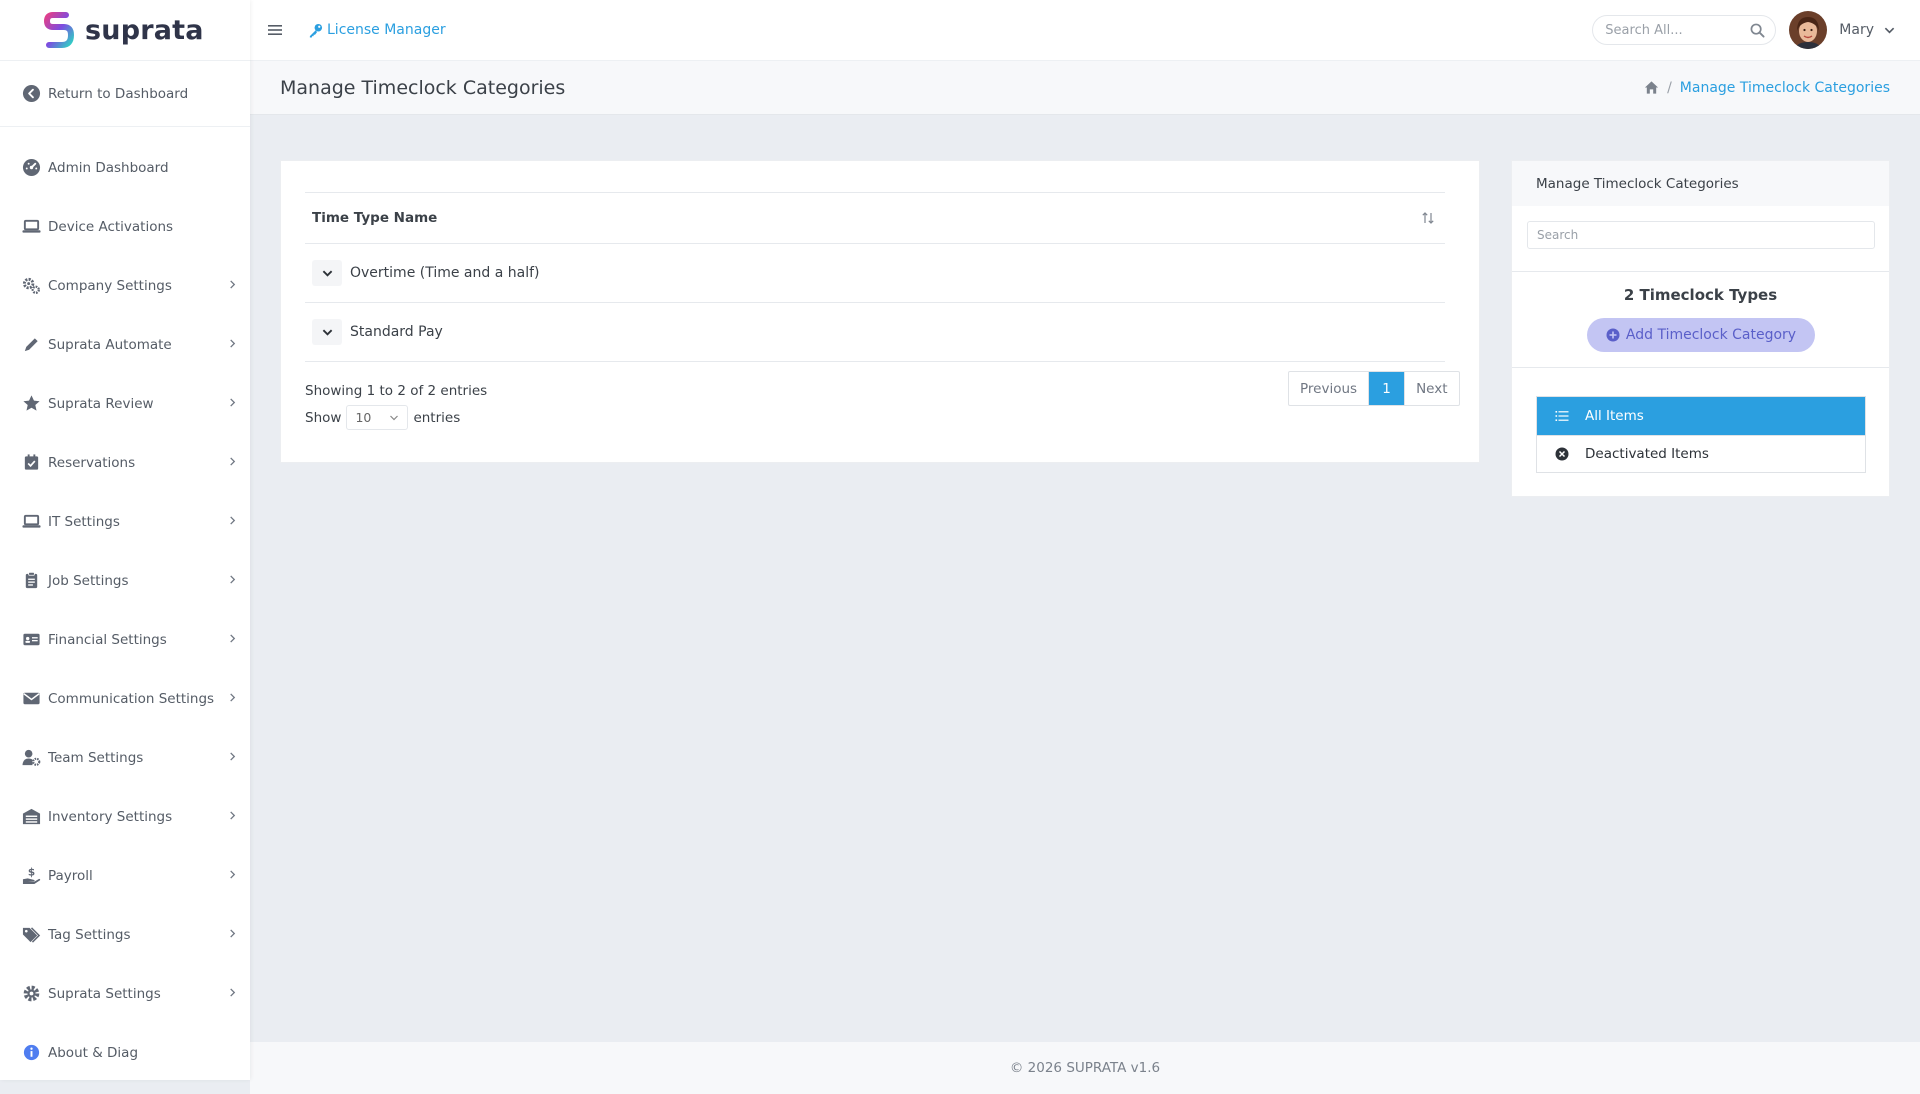  I want to click on global-search-input, so click(1678, 30).